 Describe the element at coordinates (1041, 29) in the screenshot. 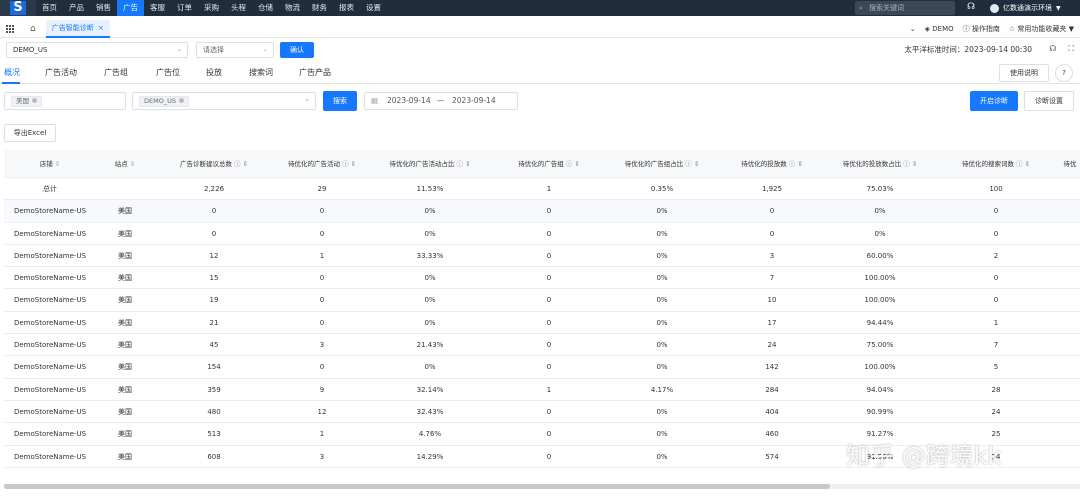

I see `favorites-menu: ☆ 常用功能收藏夹 ▼` at that location.